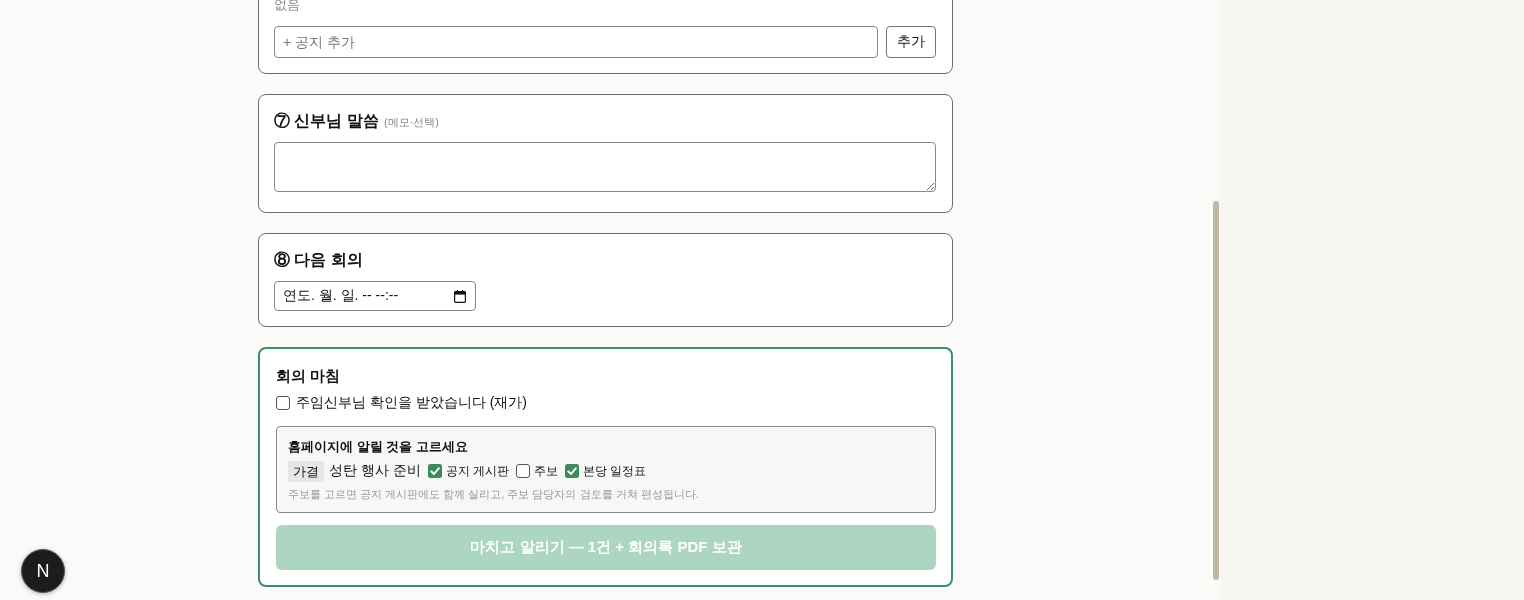  I want to click on empty-text: 없음, so click(287, 7).